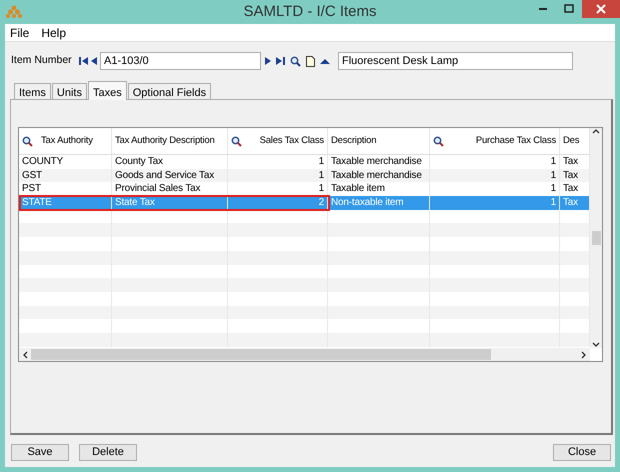 This screenshot has width=620, height=472. What do you see at coordinates (65, 189) in the screenshot?
I see `table-cell: PST` at bounding box center [65, 189].